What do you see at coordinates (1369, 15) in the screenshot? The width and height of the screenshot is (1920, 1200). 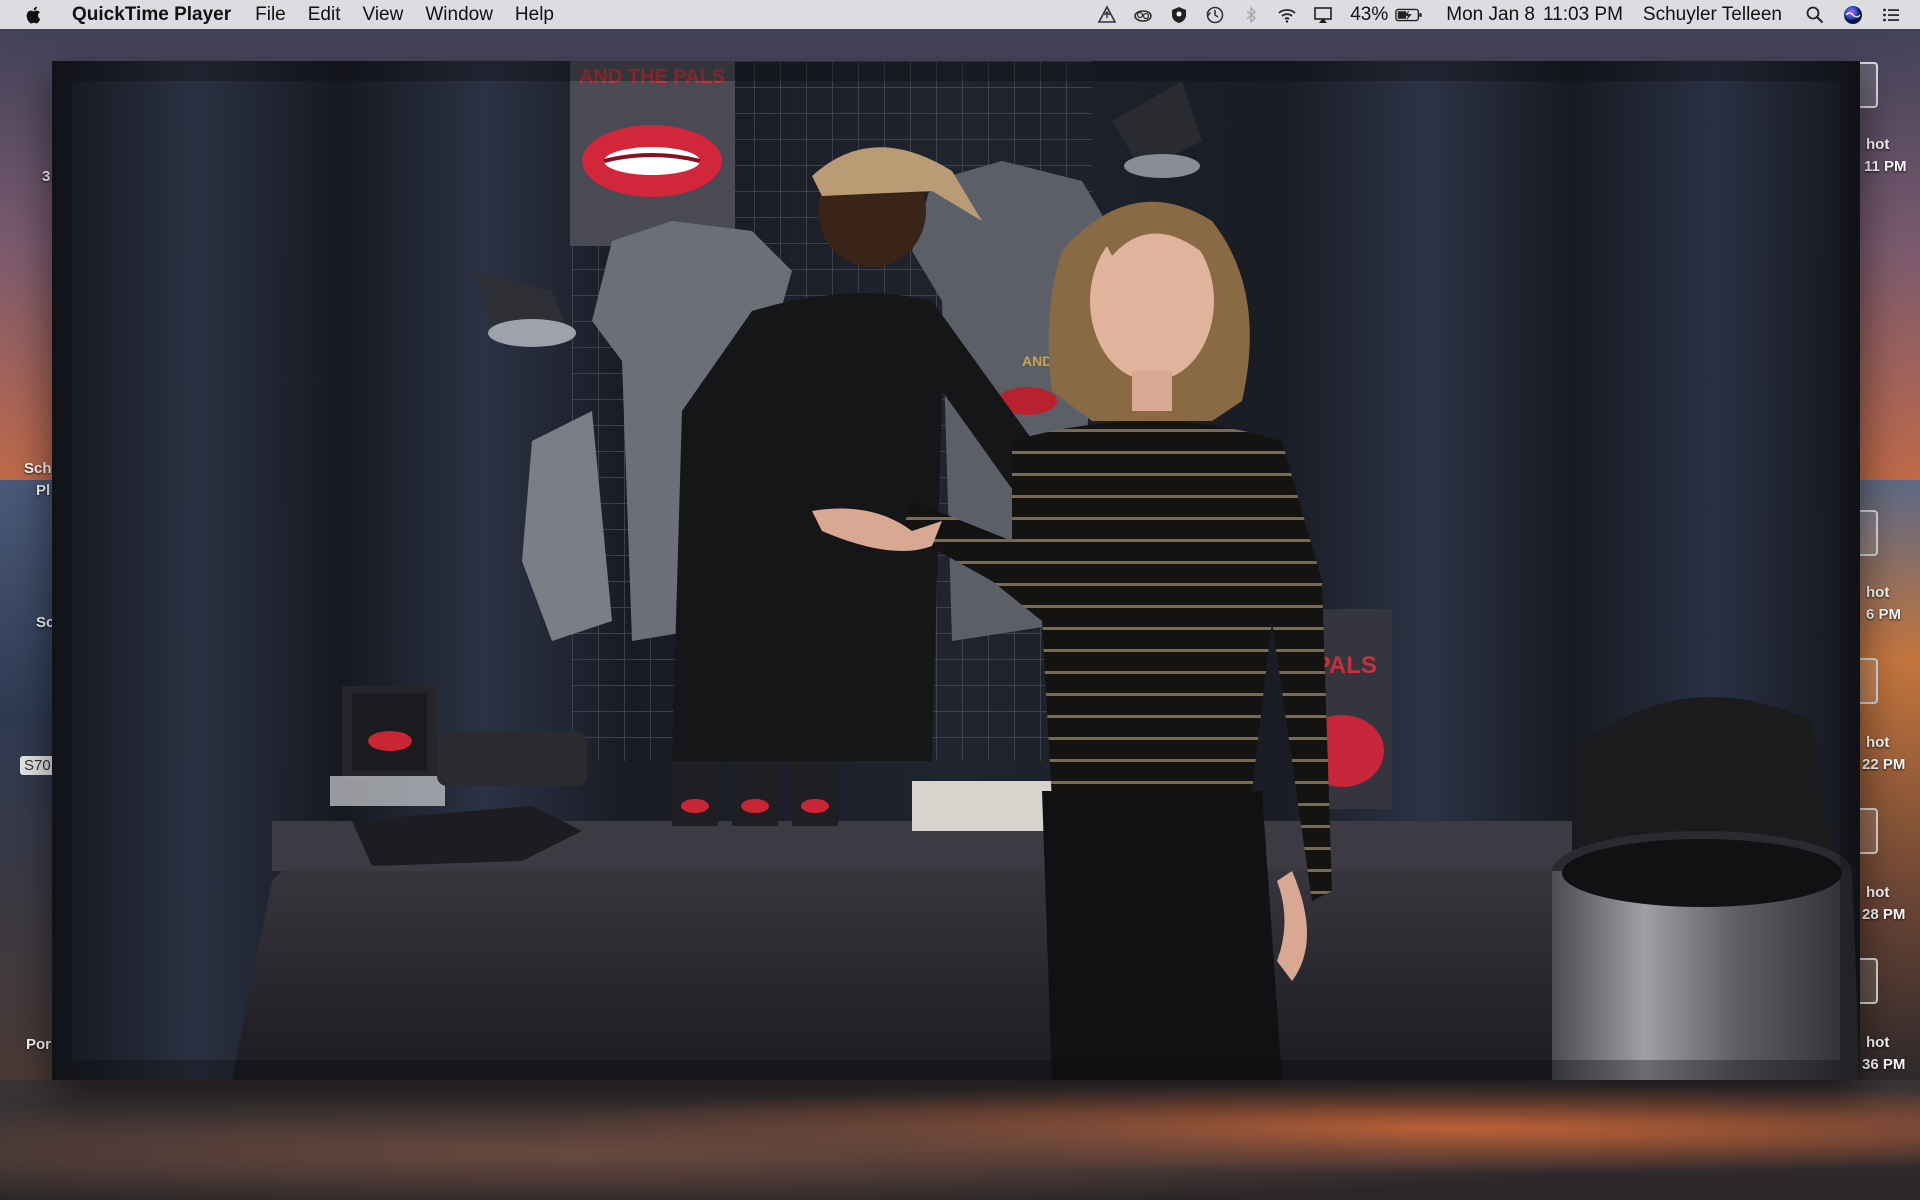 I see `battery-percentage: 43%` at bounding box center [1369, 15].